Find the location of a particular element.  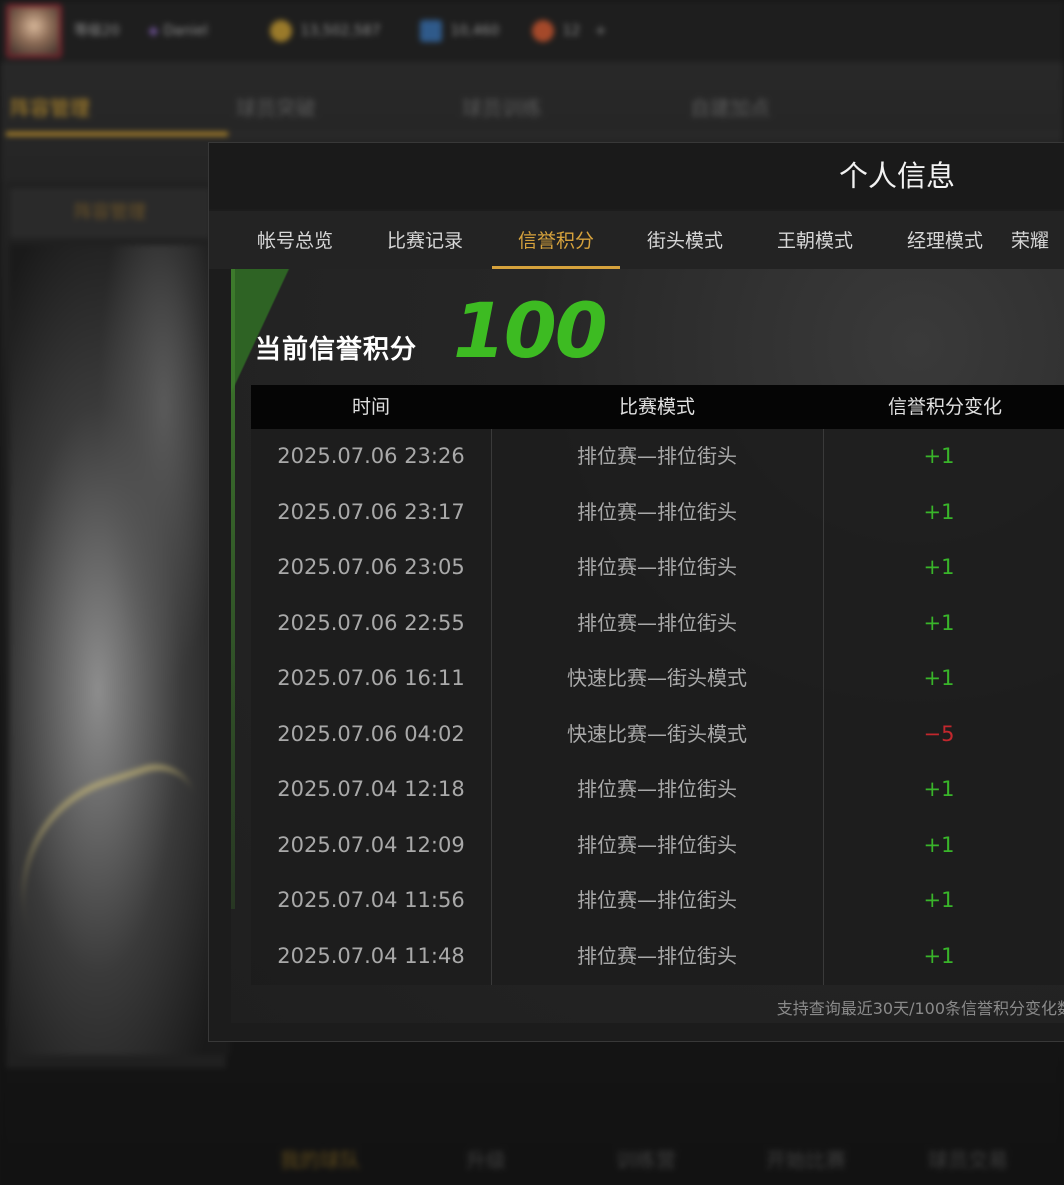

coins-group: 13,502,587 is located at coordinates (325, 31).